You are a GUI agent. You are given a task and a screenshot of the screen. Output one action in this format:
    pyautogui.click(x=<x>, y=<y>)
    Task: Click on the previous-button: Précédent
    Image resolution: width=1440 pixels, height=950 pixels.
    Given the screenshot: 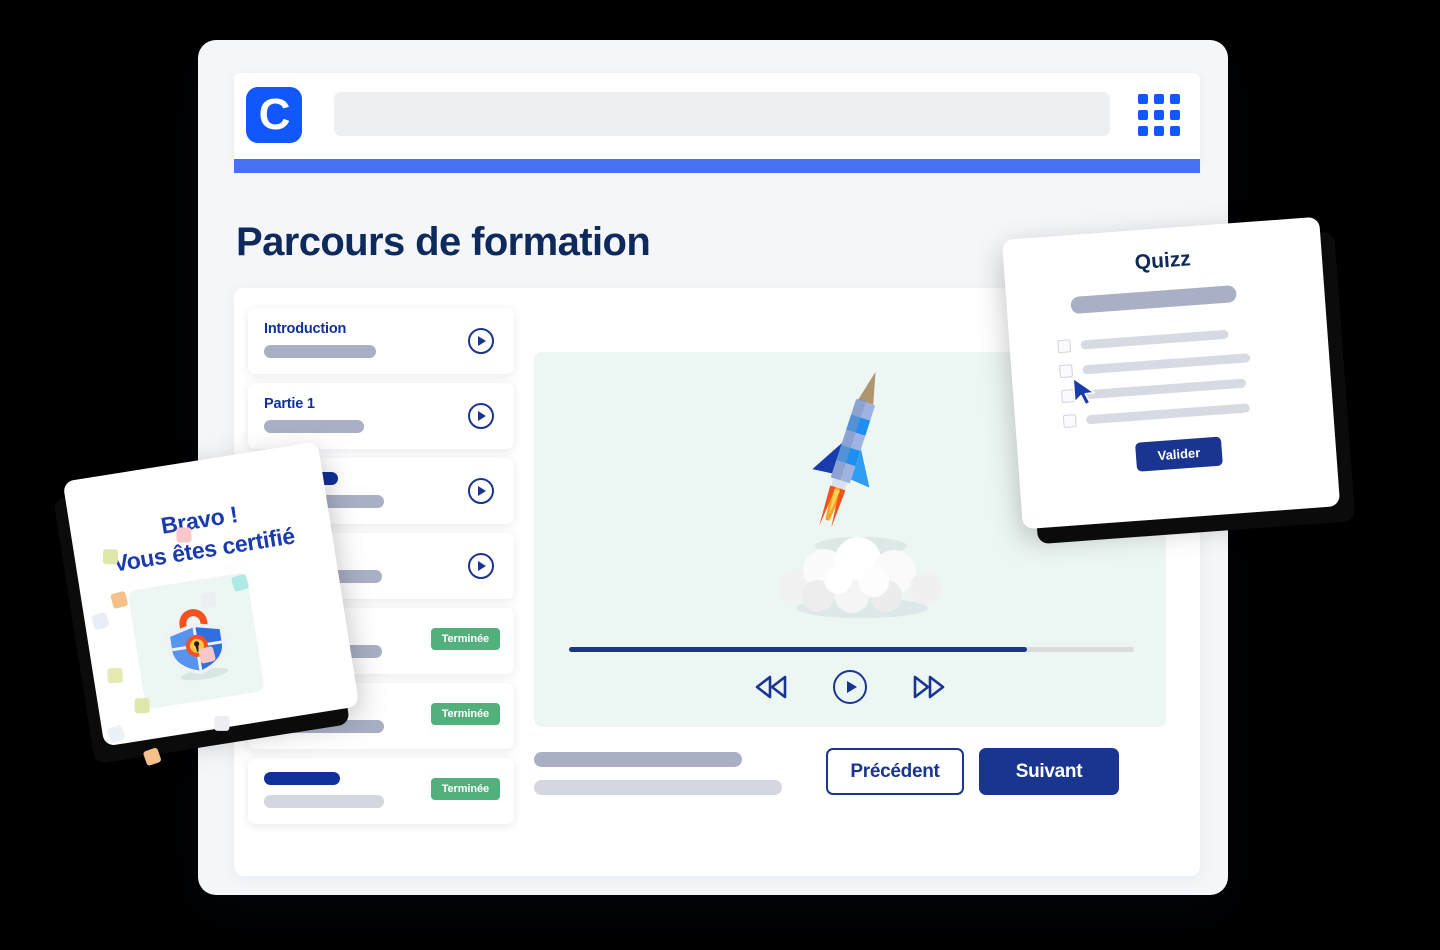 What is the action you would take?
    pyautogui.click(x=895, y=771)
    